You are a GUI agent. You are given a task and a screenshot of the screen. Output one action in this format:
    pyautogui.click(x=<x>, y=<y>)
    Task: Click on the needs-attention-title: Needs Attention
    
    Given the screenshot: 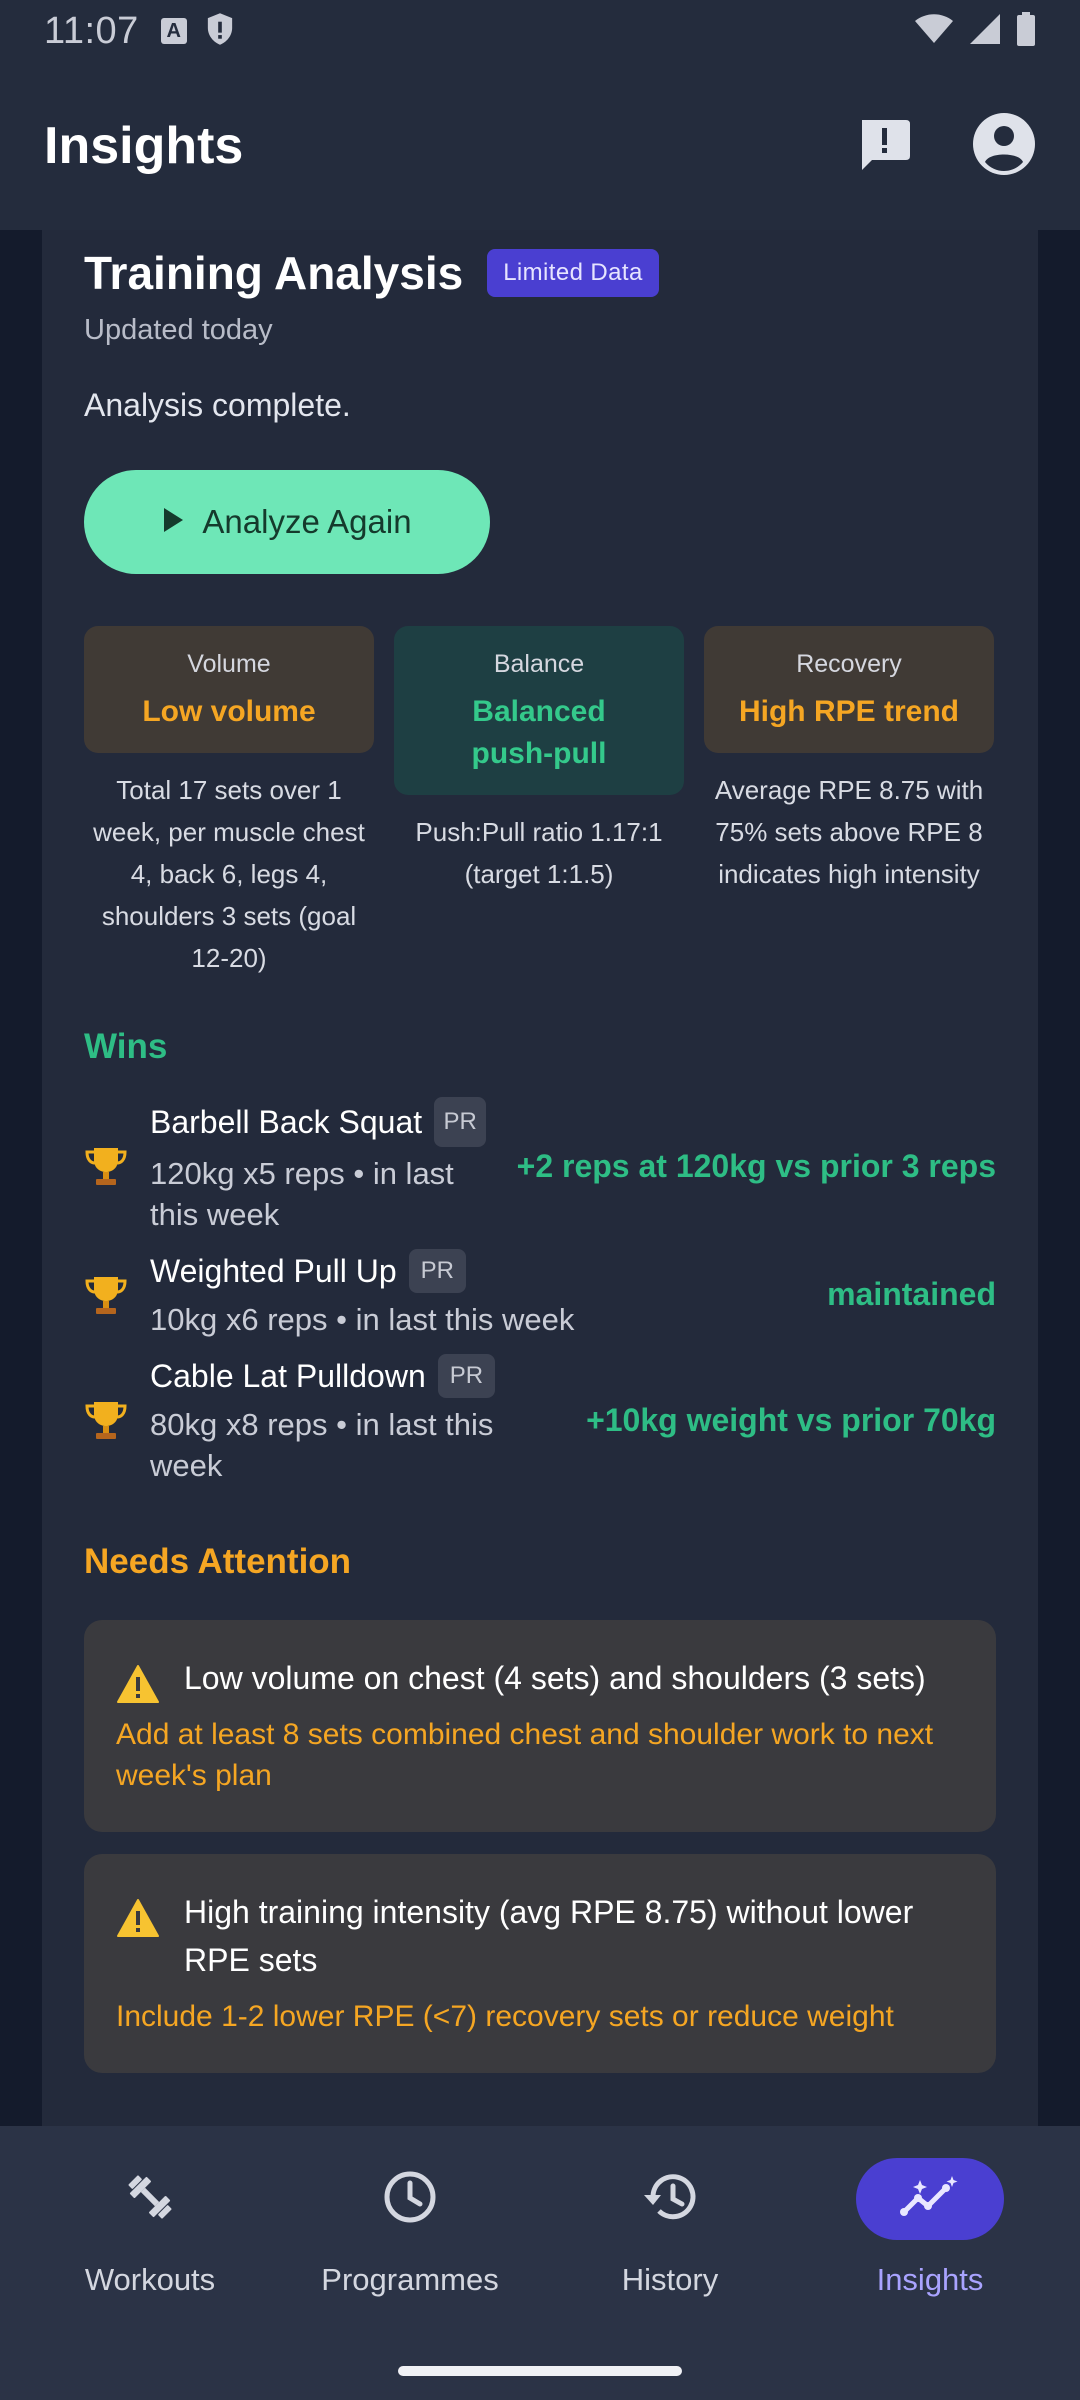 What is the action you would take?
    pyautogui.click(x=218, y=1561)
    